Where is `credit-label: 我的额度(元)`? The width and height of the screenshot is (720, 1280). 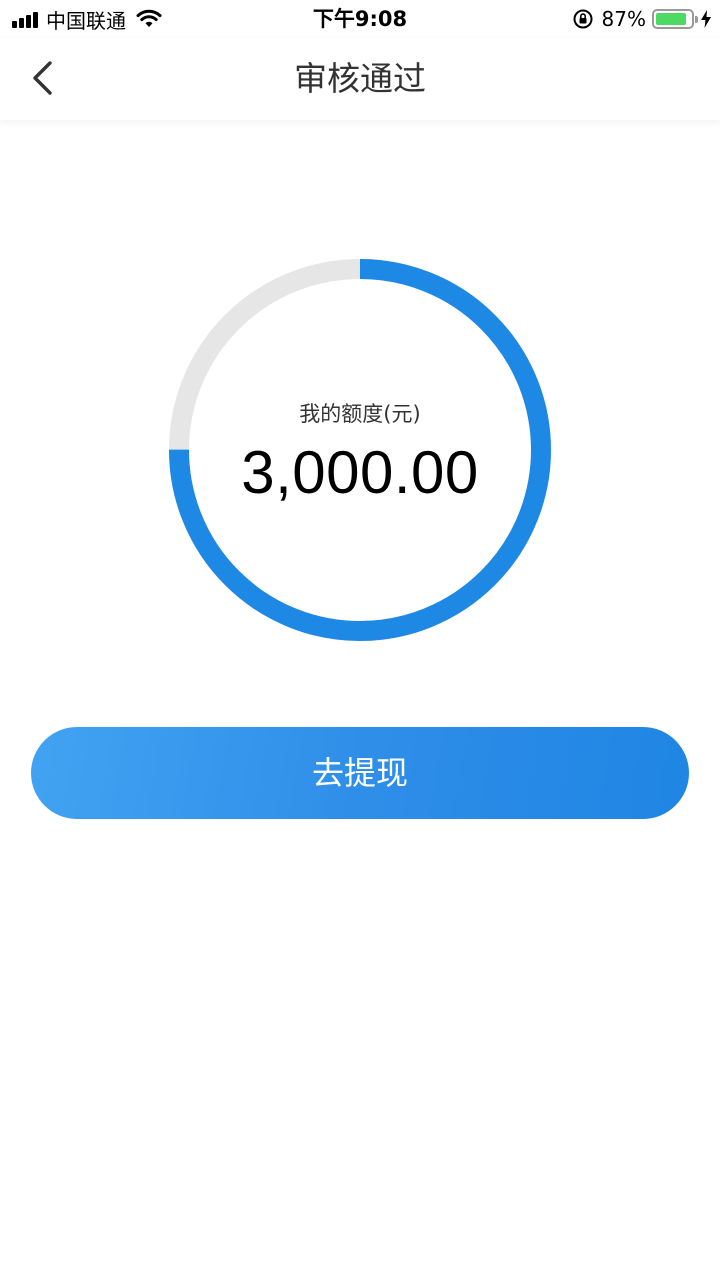
credit-label: 我的额度(元) is located at coordinates (360, 414).